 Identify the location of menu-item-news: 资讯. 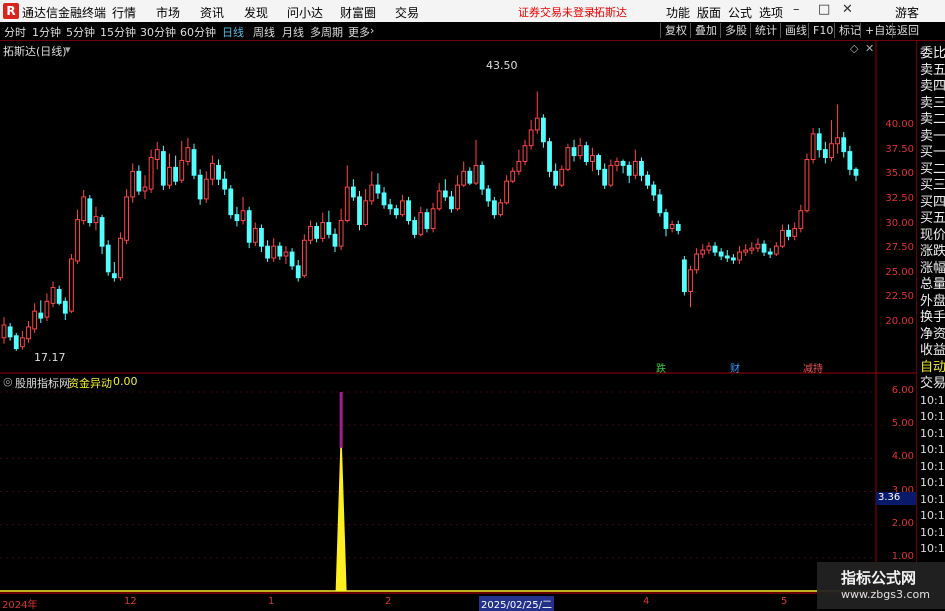
(212, 12).